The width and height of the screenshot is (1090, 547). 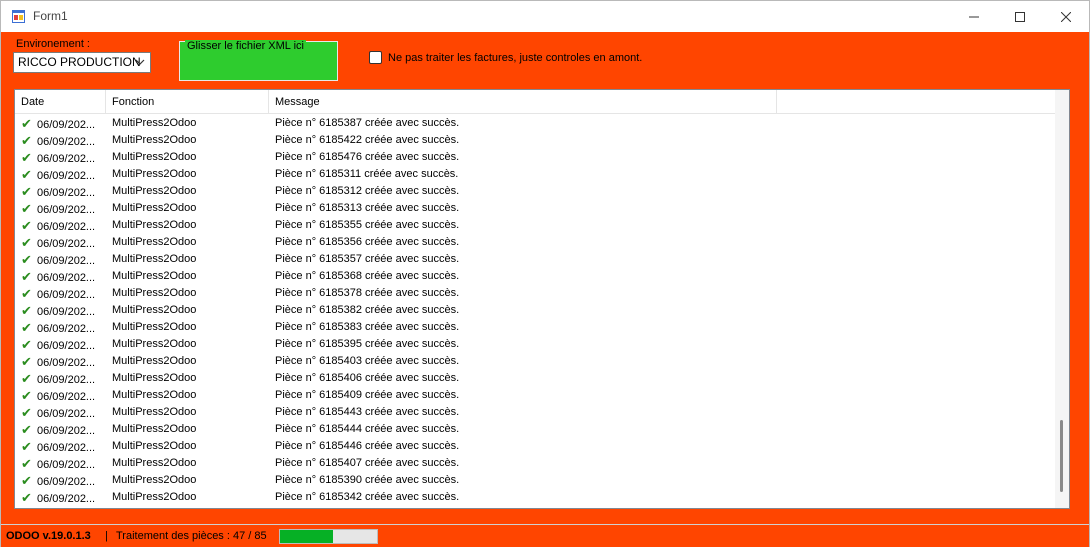 What do you see at coordinates (367, 174) in the screenshot?
I see `log-message: Pièce n° 6185311 créée avec succès.` at bounding box center [367, 174].